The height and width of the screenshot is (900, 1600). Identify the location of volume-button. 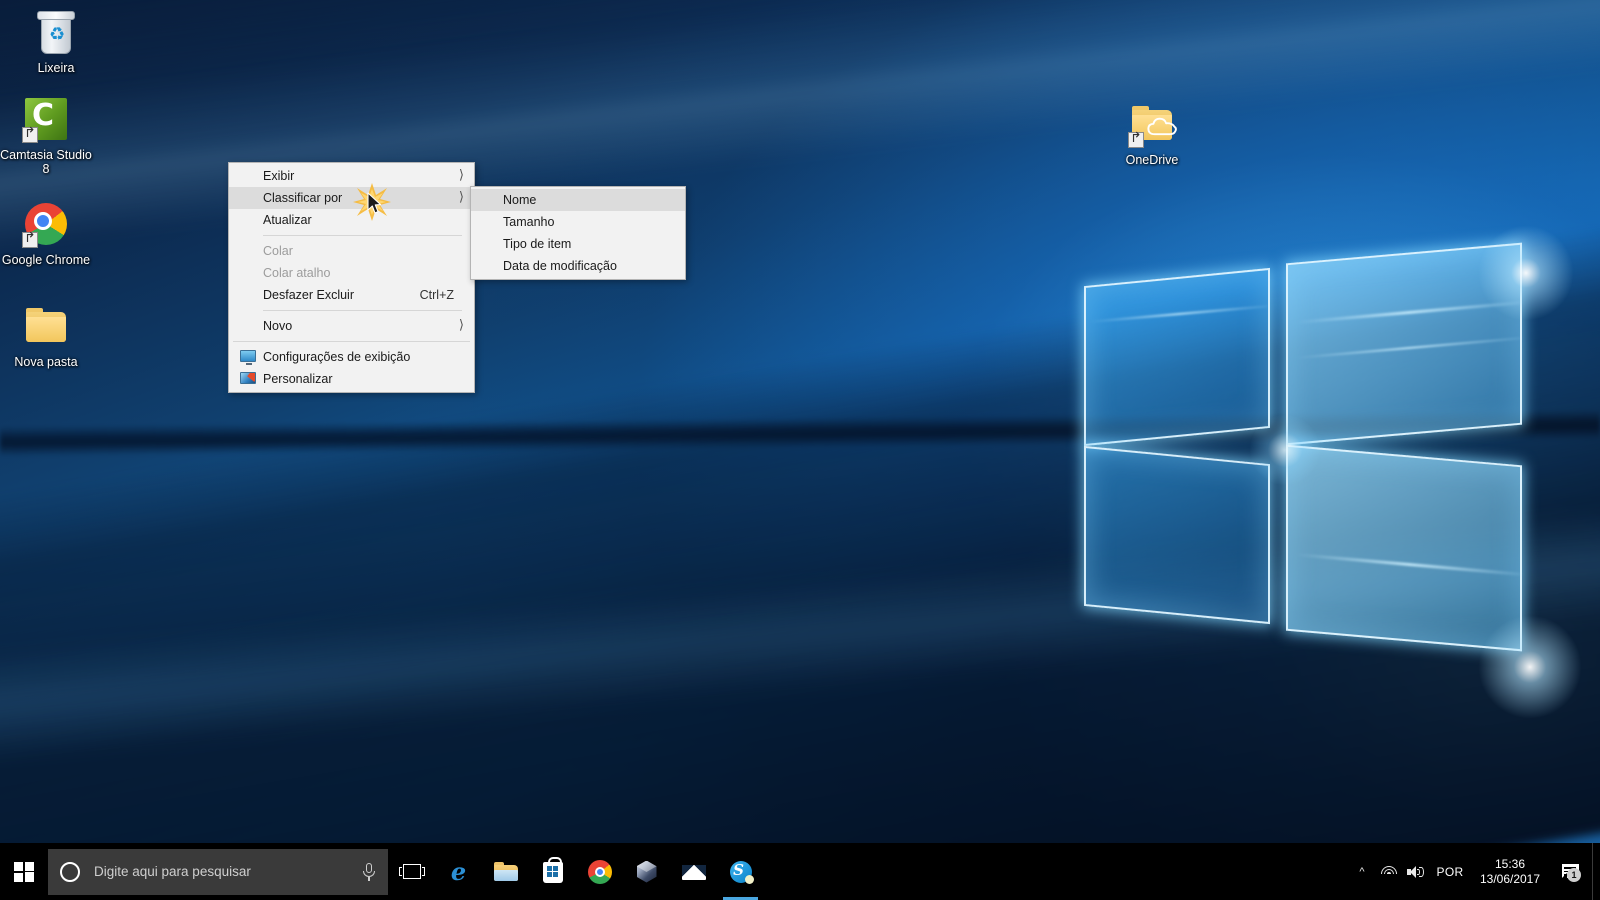
(1416, 871).